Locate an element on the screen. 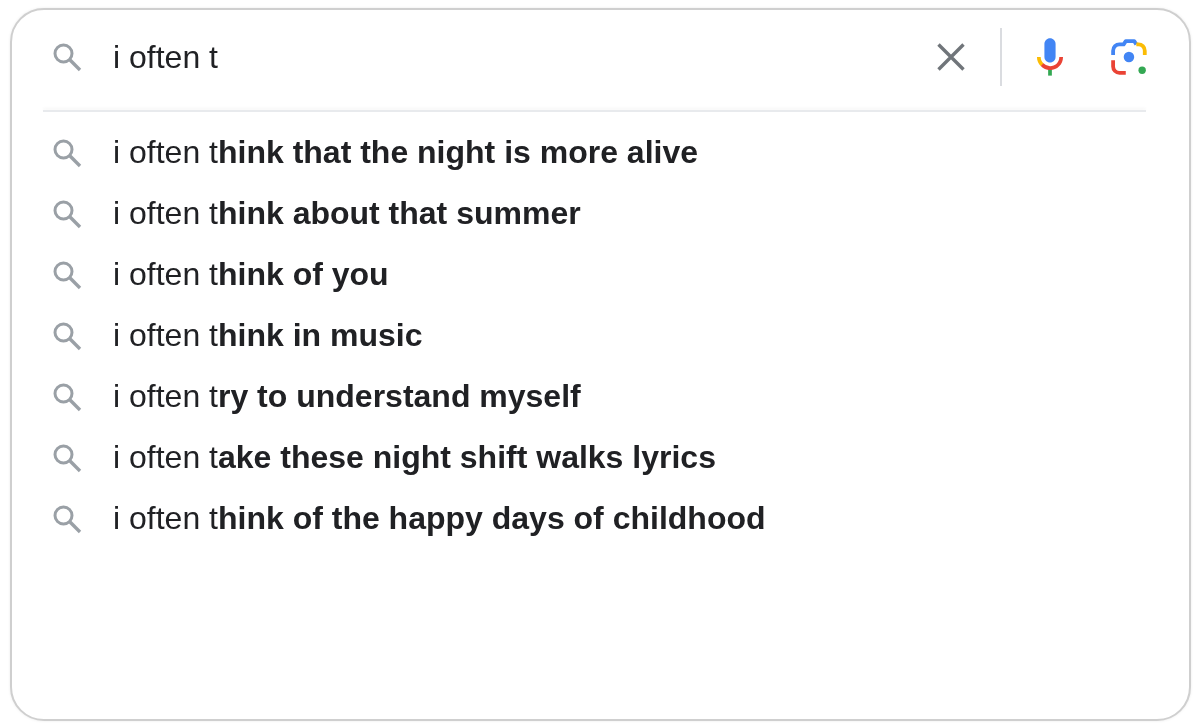  clear-button is located at coordinates (951, 57).